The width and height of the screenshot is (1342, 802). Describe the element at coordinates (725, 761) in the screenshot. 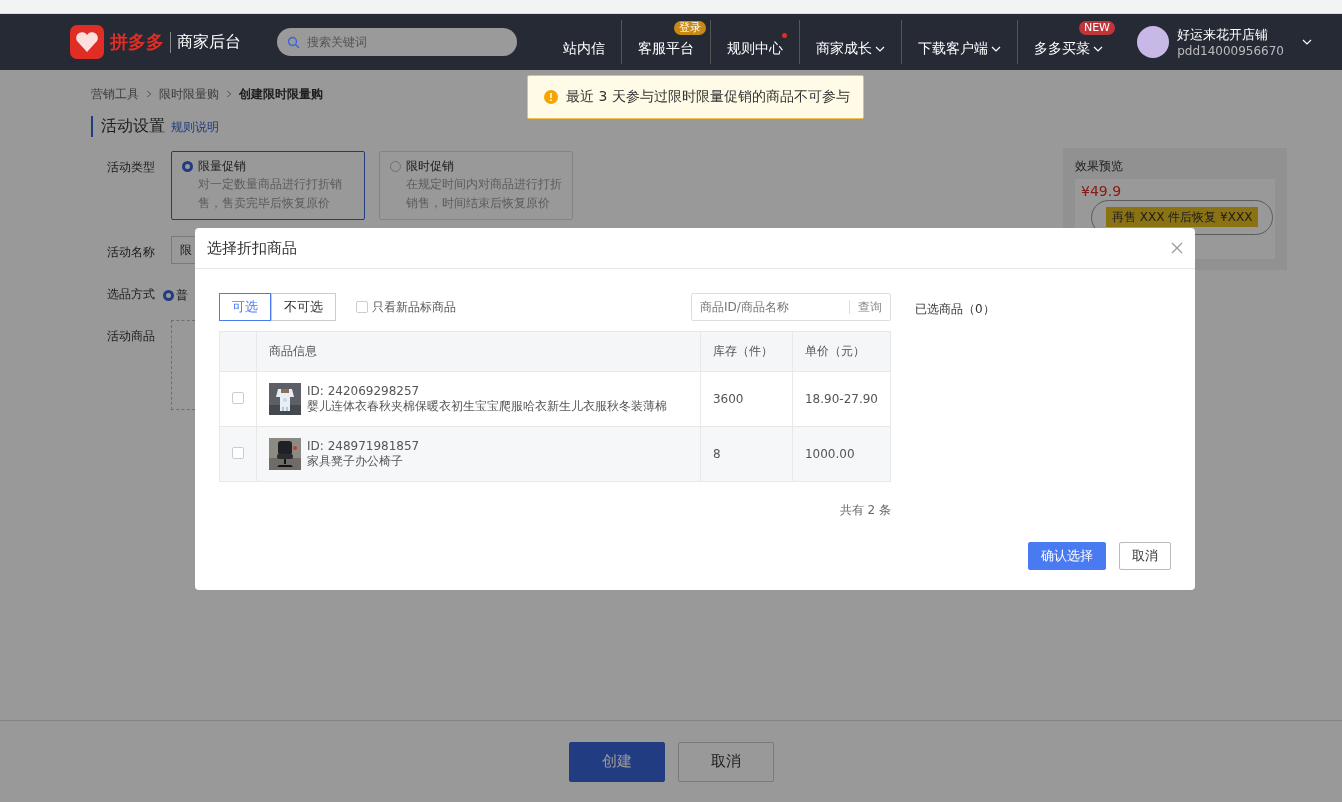

I see `footer-button: 取消` at that location.